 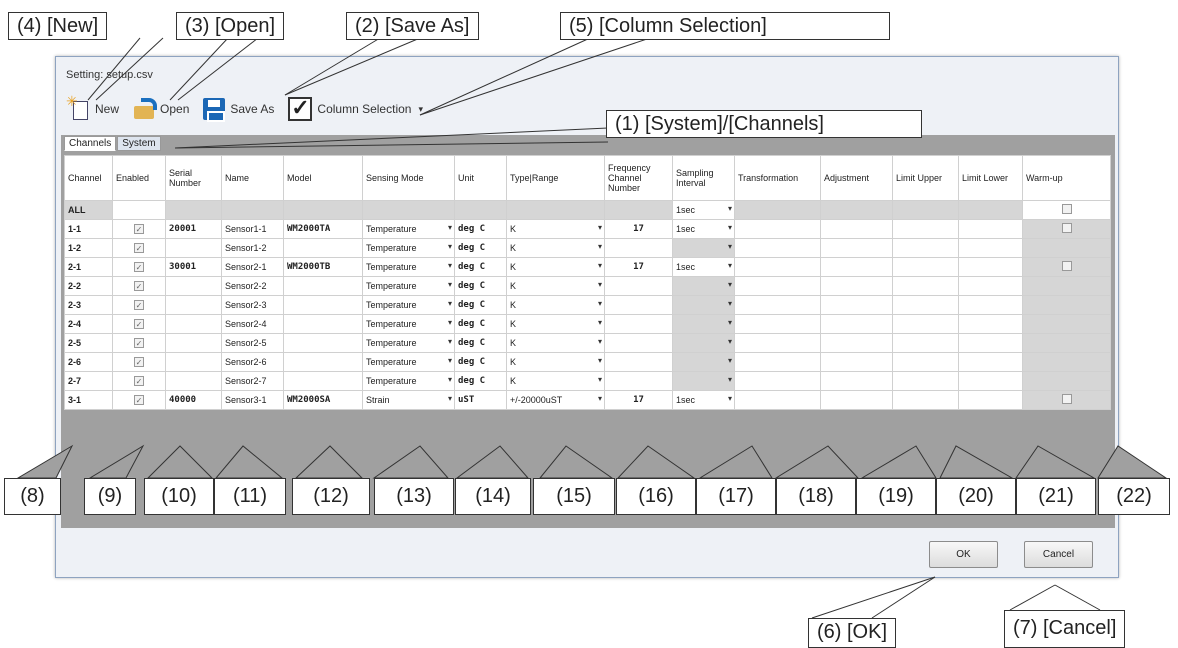 I want to click on grid-cell: Sensor2-3, so click(x=252, y=305).